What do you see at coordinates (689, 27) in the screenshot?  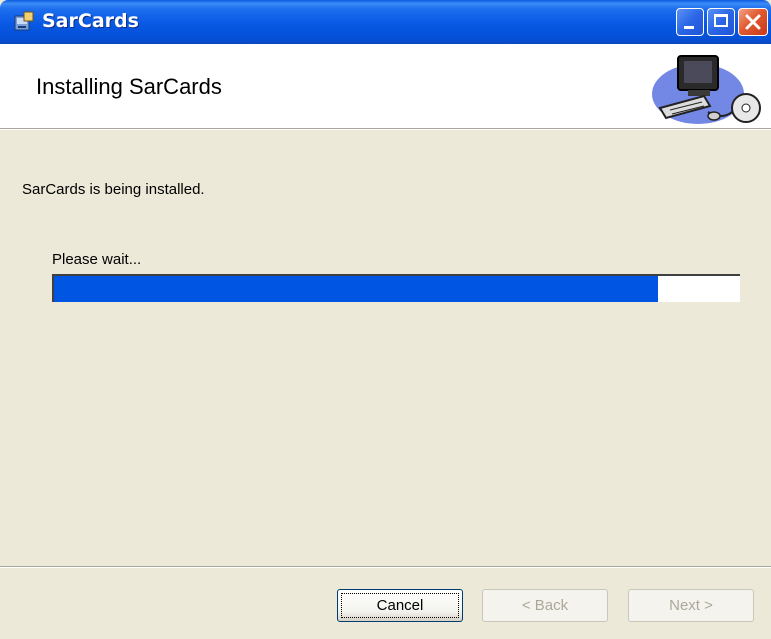 I see `minimize-icon` at bounding box center [689, 27].